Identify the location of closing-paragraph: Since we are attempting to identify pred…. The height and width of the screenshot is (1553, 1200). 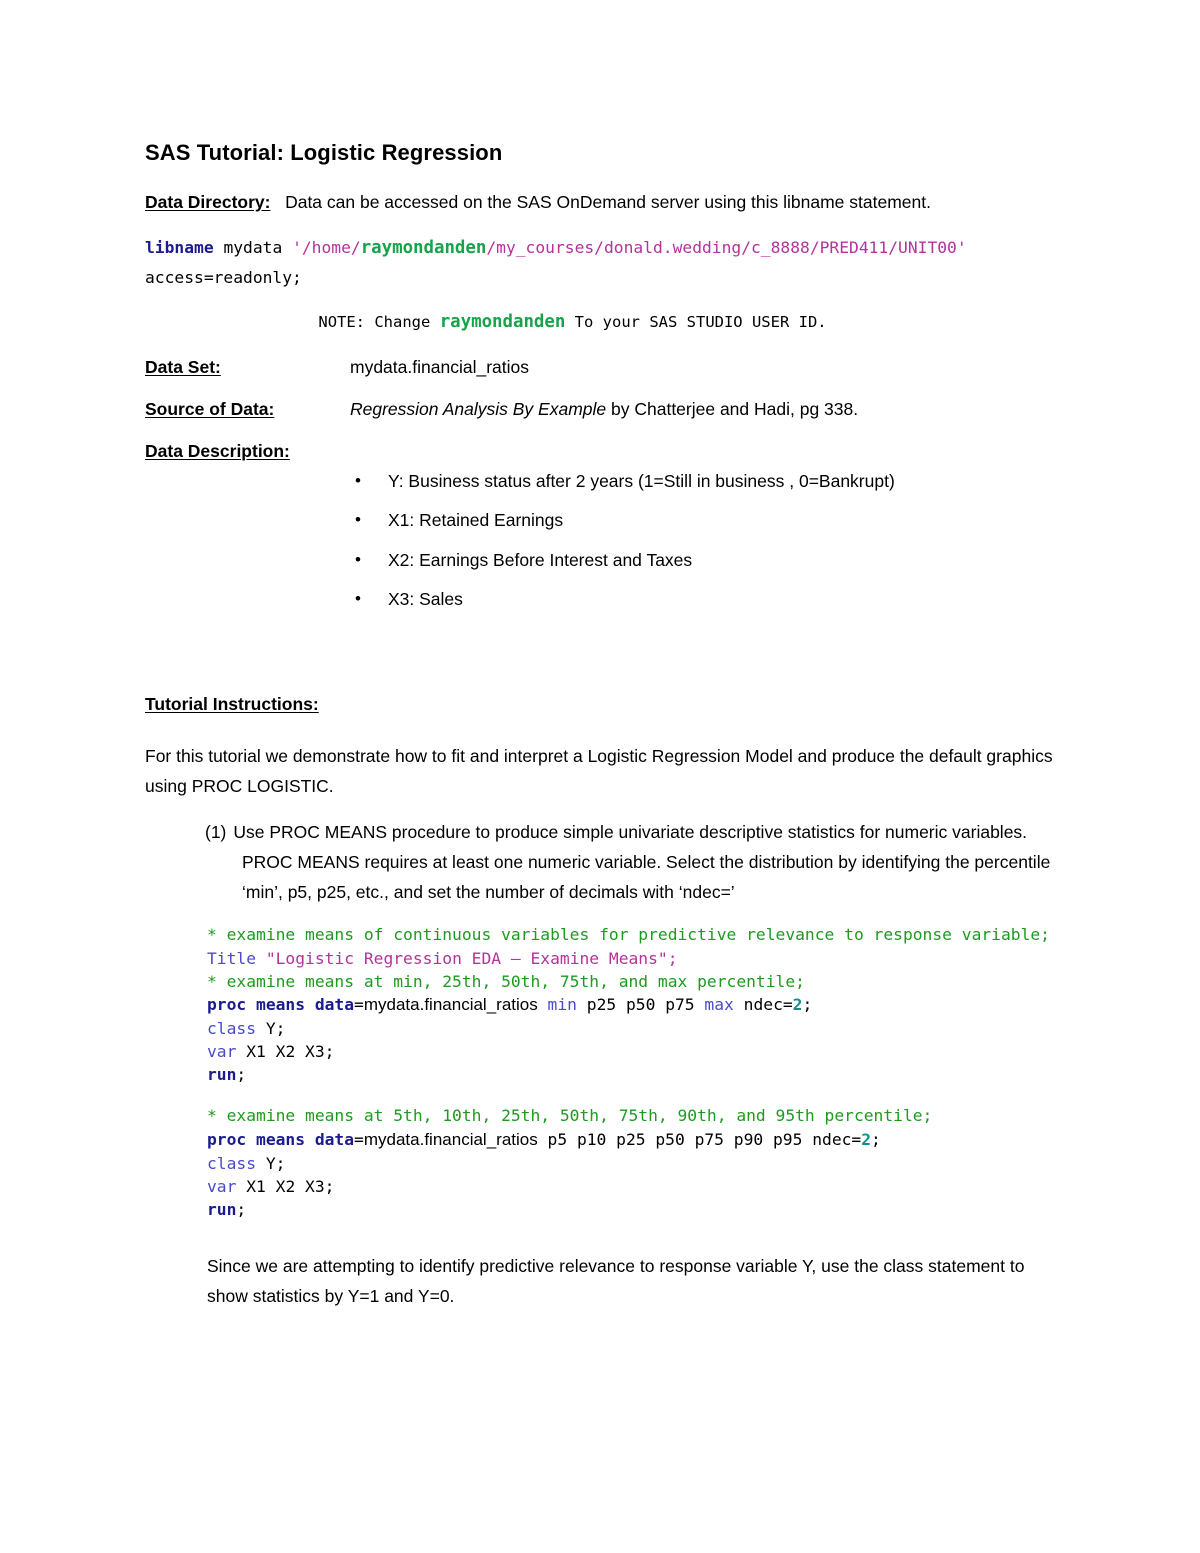
(616, 1281).